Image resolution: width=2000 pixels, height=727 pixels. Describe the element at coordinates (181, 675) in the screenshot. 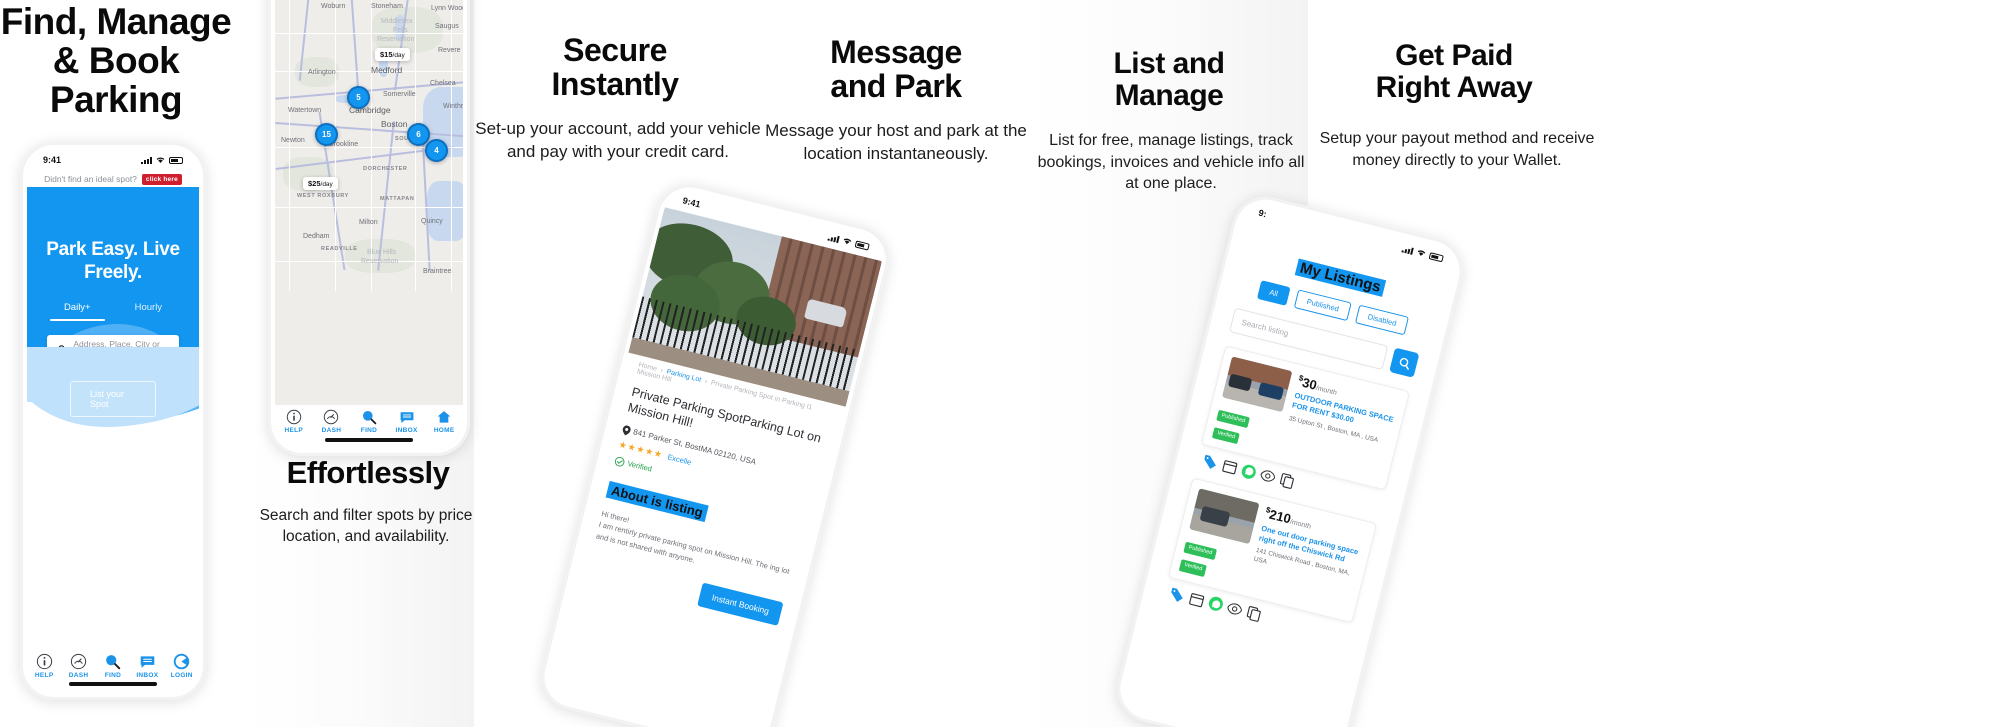

I see `nav-label-login: LOGIN` at that location.